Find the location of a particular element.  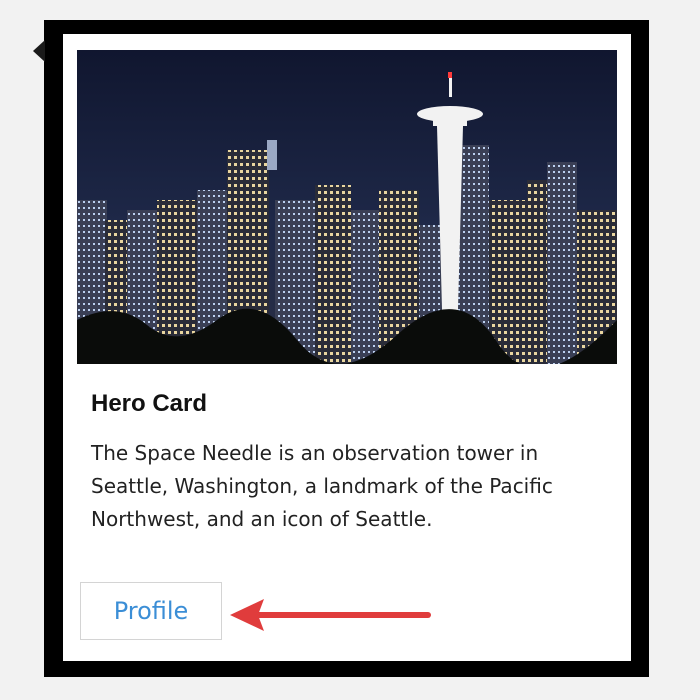

card-title: Hero Card is located at coordinates (149, 403).